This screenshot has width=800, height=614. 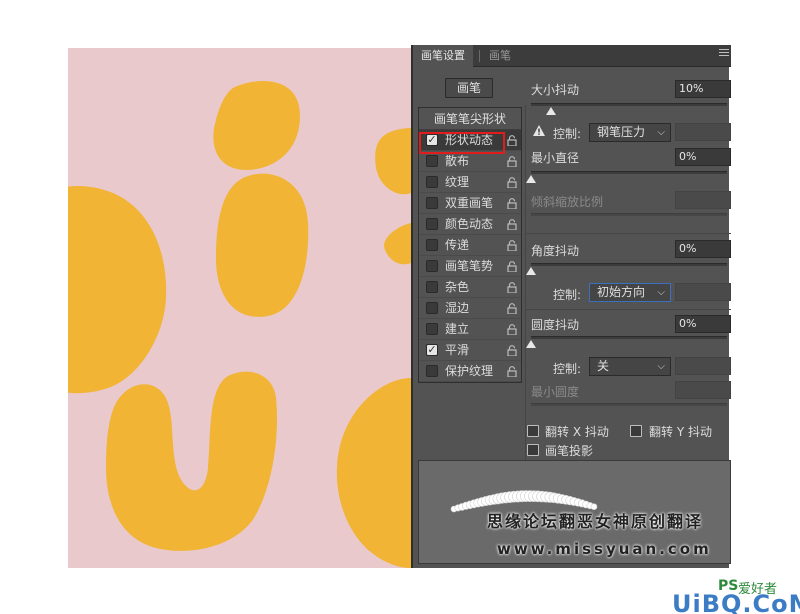 What do you see at coordinates (470, 266) in the screenshot?
I see `brush-option-row: 画笔笔势` at bounding box center [470, 266].